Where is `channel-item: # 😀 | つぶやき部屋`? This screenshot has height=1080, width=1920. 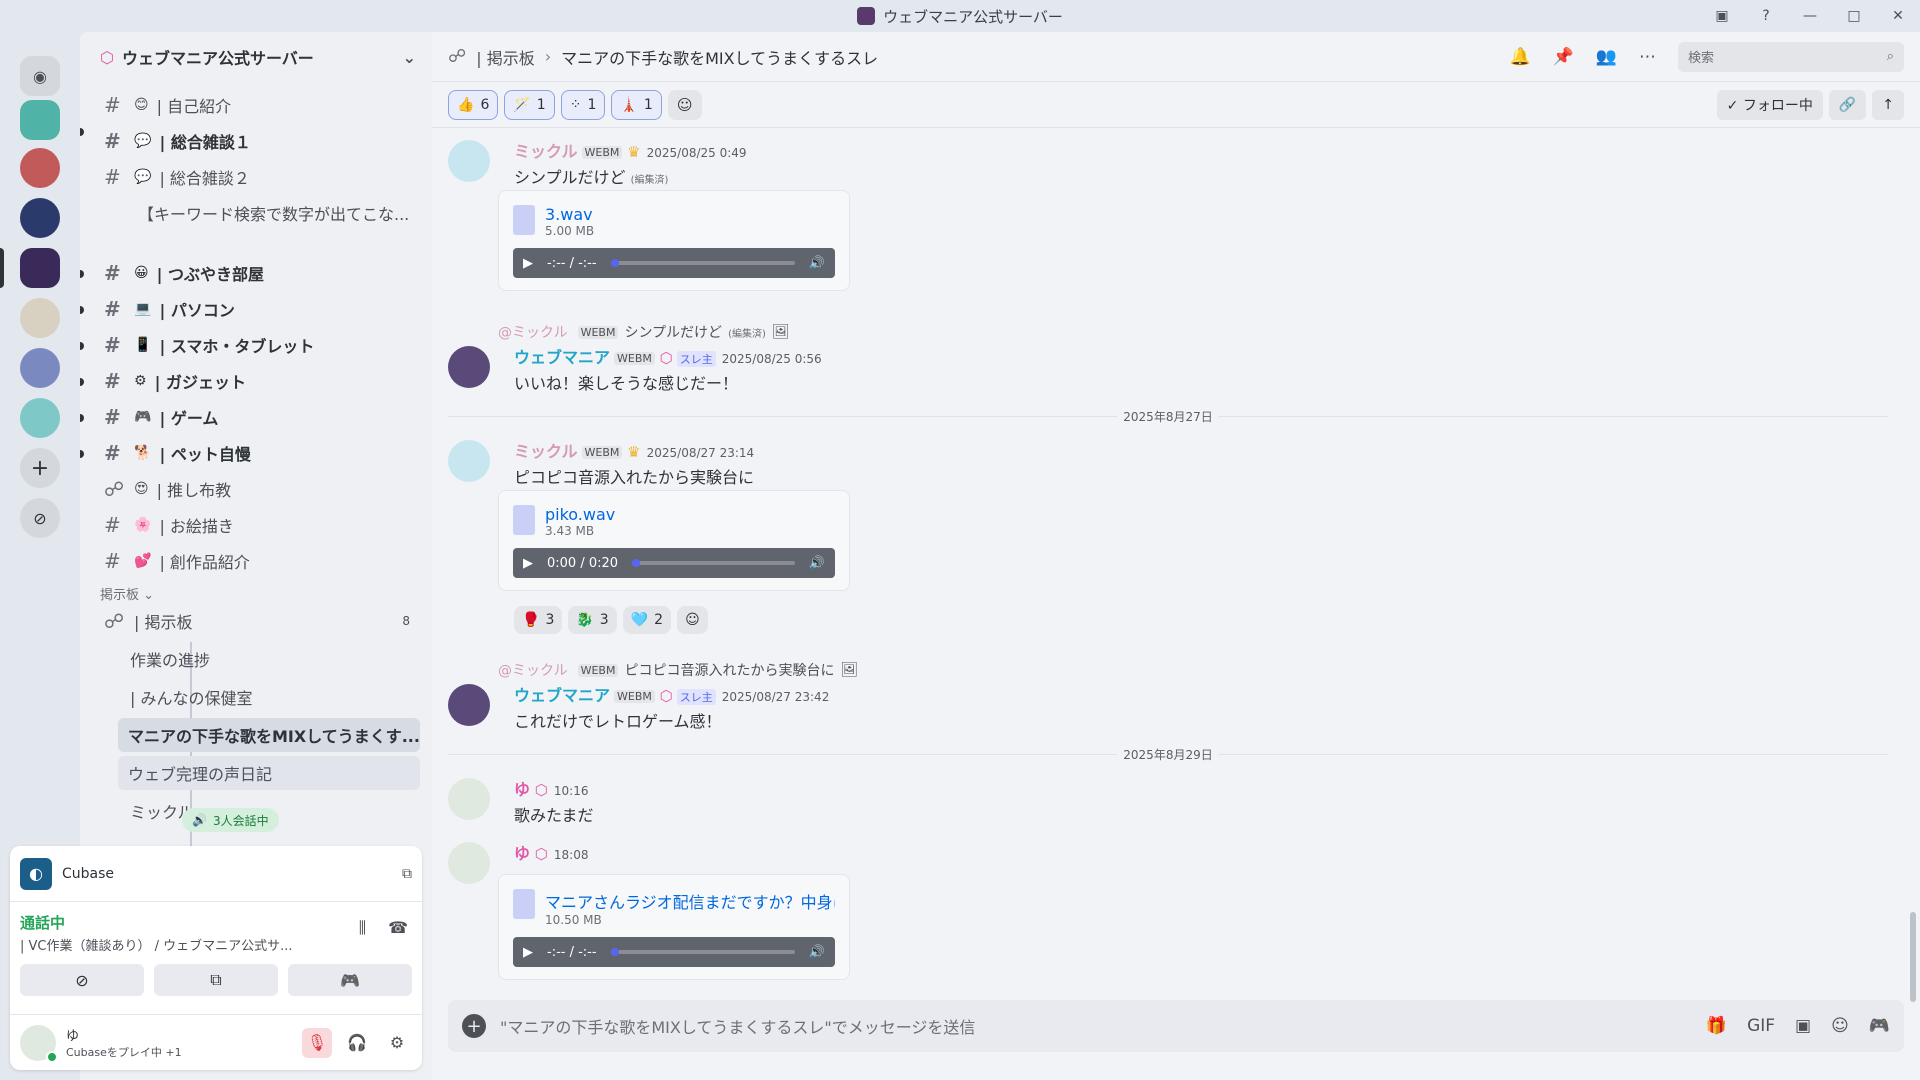 channel-item: # 😀 | つぶやき部屋 is located at coordinates (250, 273).